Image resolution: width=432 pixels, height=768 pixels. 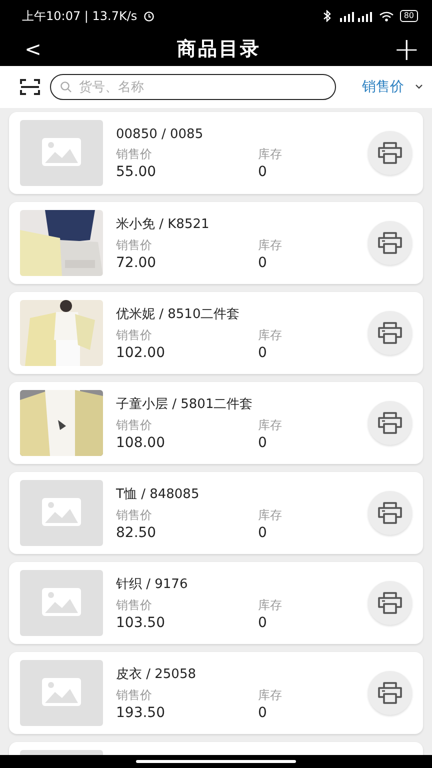 I want to click on alarm-icon, so click(x=149, y=16).